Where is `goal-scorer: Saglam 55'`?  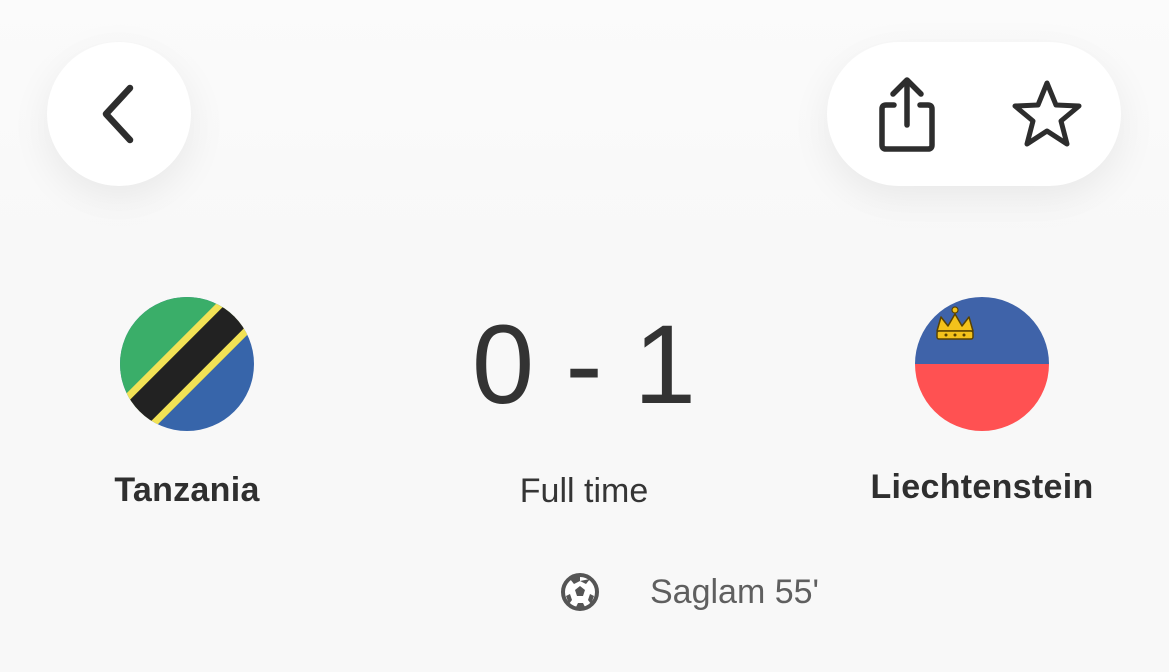
goal-scorer: Saglam 55' is located at coordinates (735, 591).